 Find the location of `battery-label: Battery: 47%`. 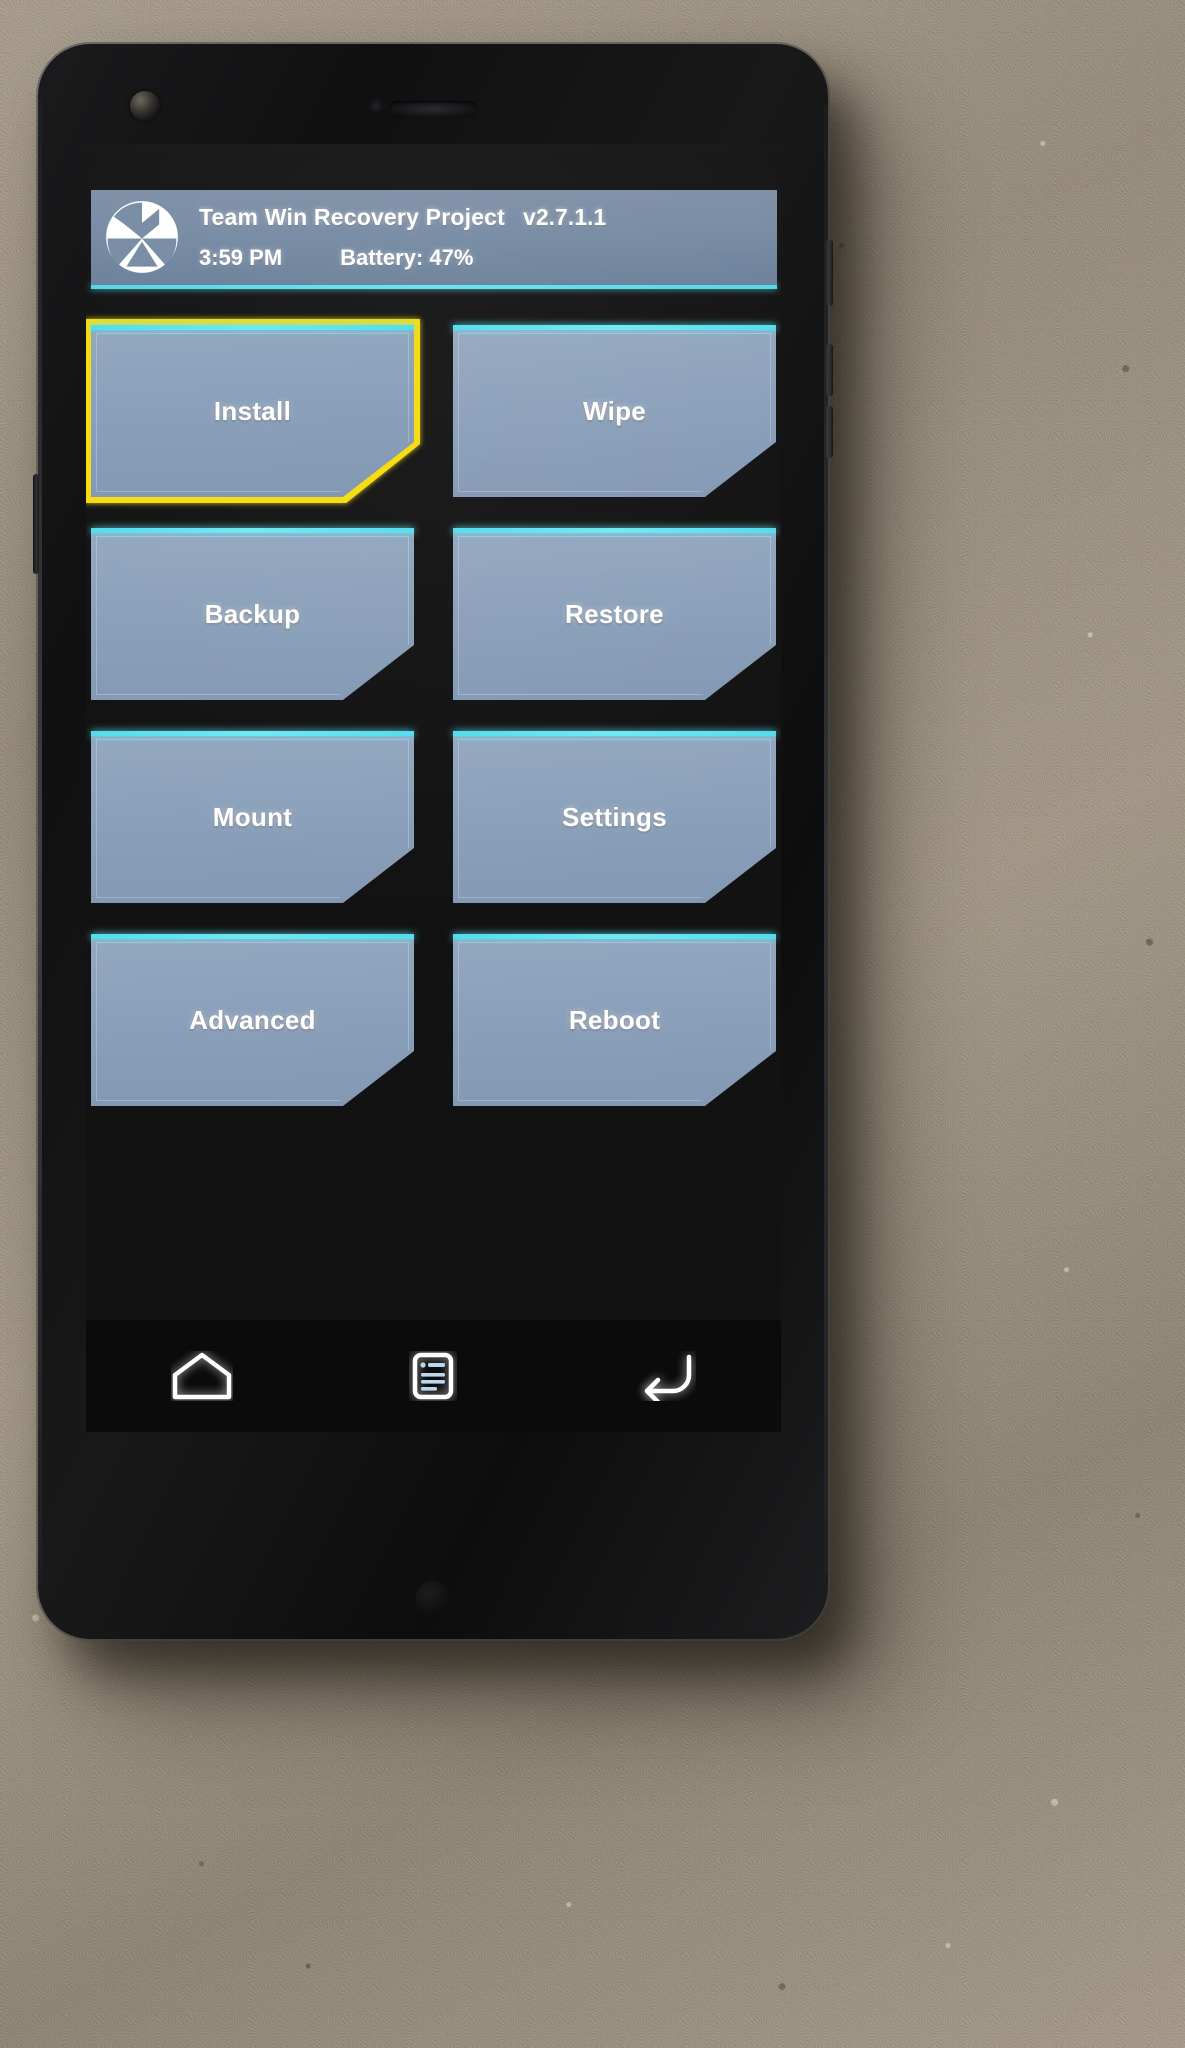

battery-label: Battery: 47% is located at coordinates (407, 257).